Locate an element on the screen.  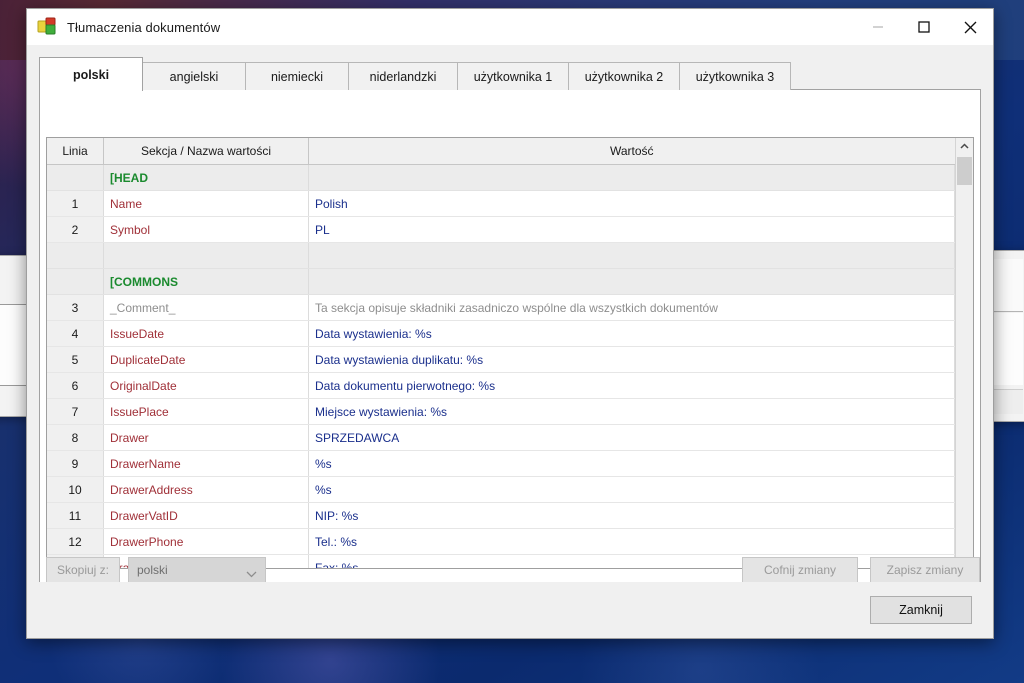
cell-value: Tel.: %s is located at coordinates (631, 541).